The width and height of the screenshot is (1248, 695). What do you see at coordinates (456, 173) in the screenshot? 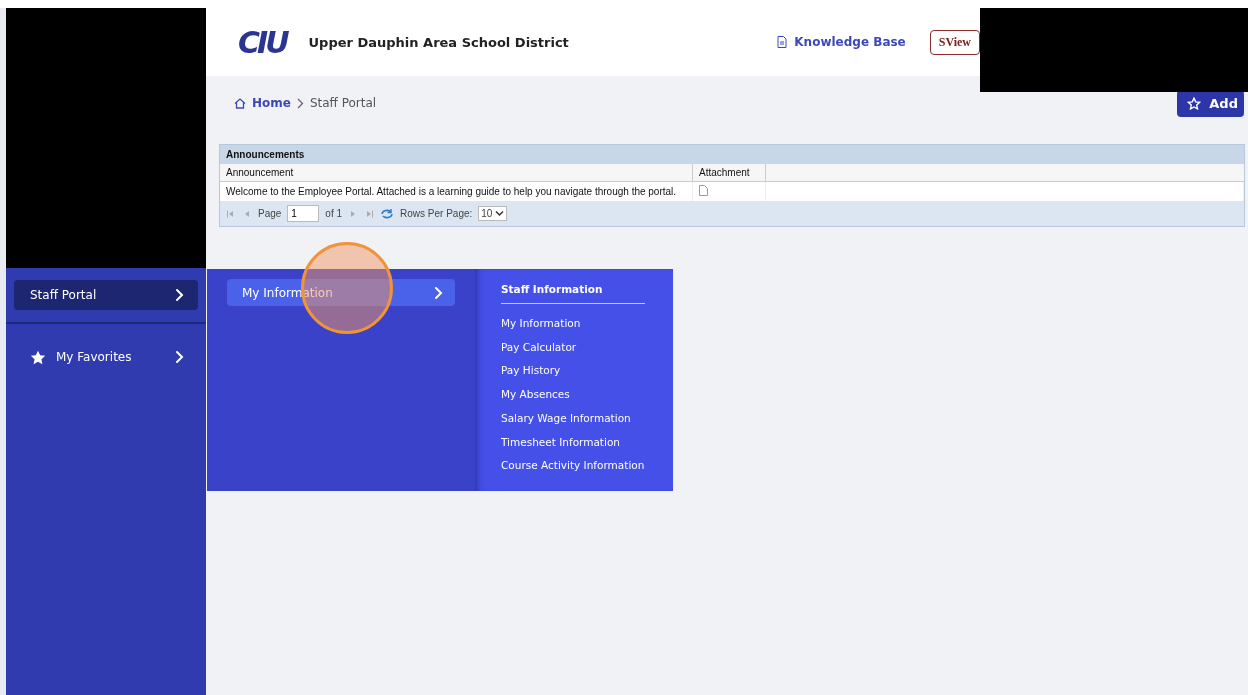
I see `column-header: Announcement` at bounding box center [456, 173].